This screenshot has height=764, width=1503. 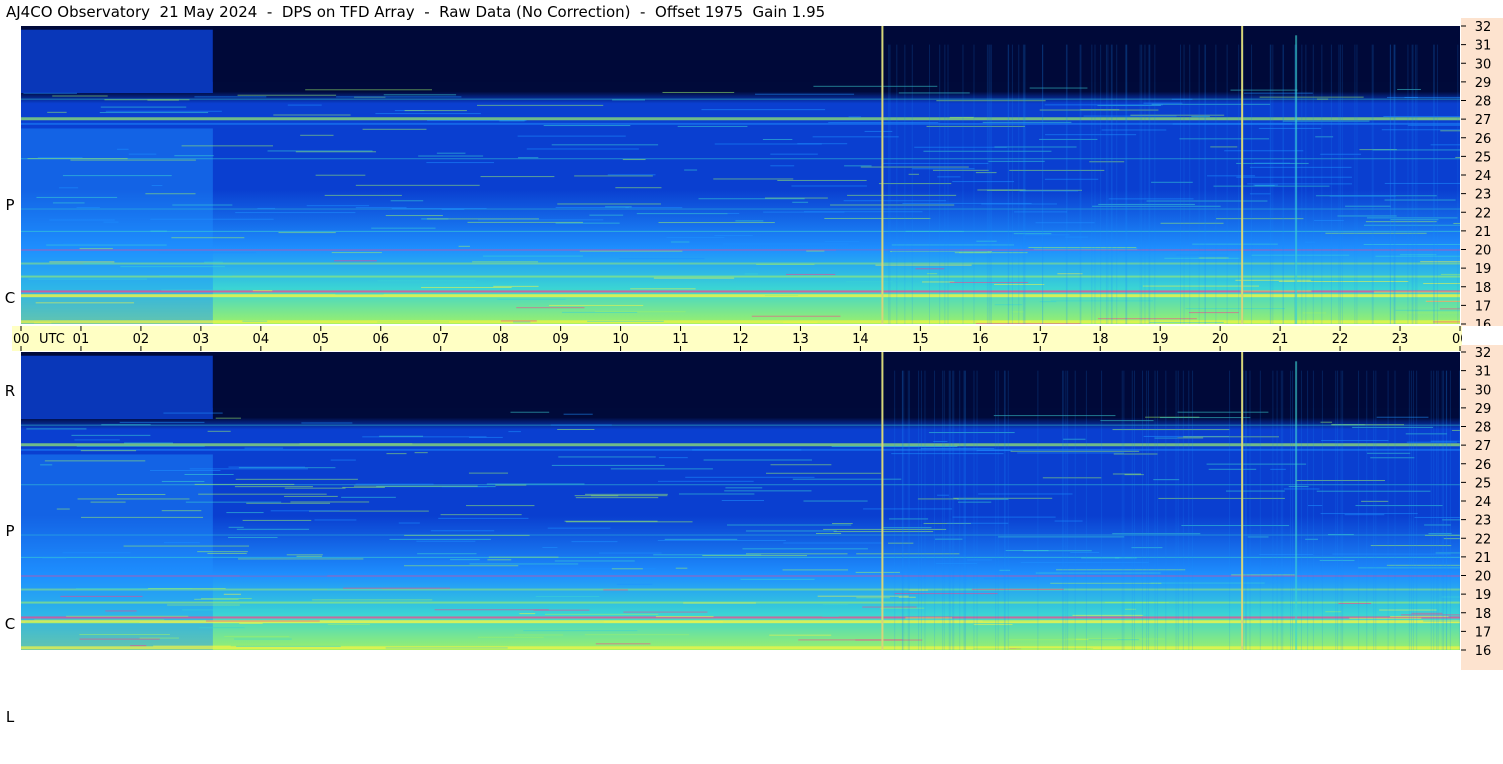 What do you see at coordinates (261, 339) in the screenshot?
I see `time-tick-label: 04` at bounding box center [261, 339].